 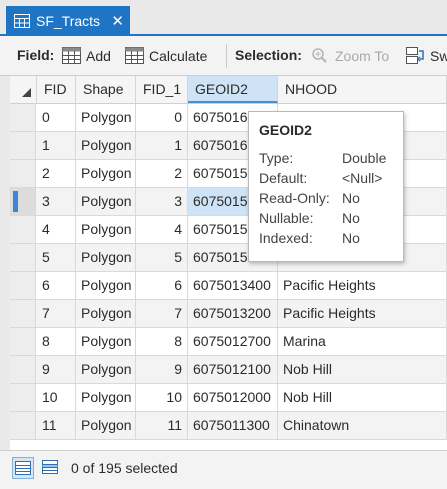 I want to click on cell-fid: 7, so click(x=56, y=313).